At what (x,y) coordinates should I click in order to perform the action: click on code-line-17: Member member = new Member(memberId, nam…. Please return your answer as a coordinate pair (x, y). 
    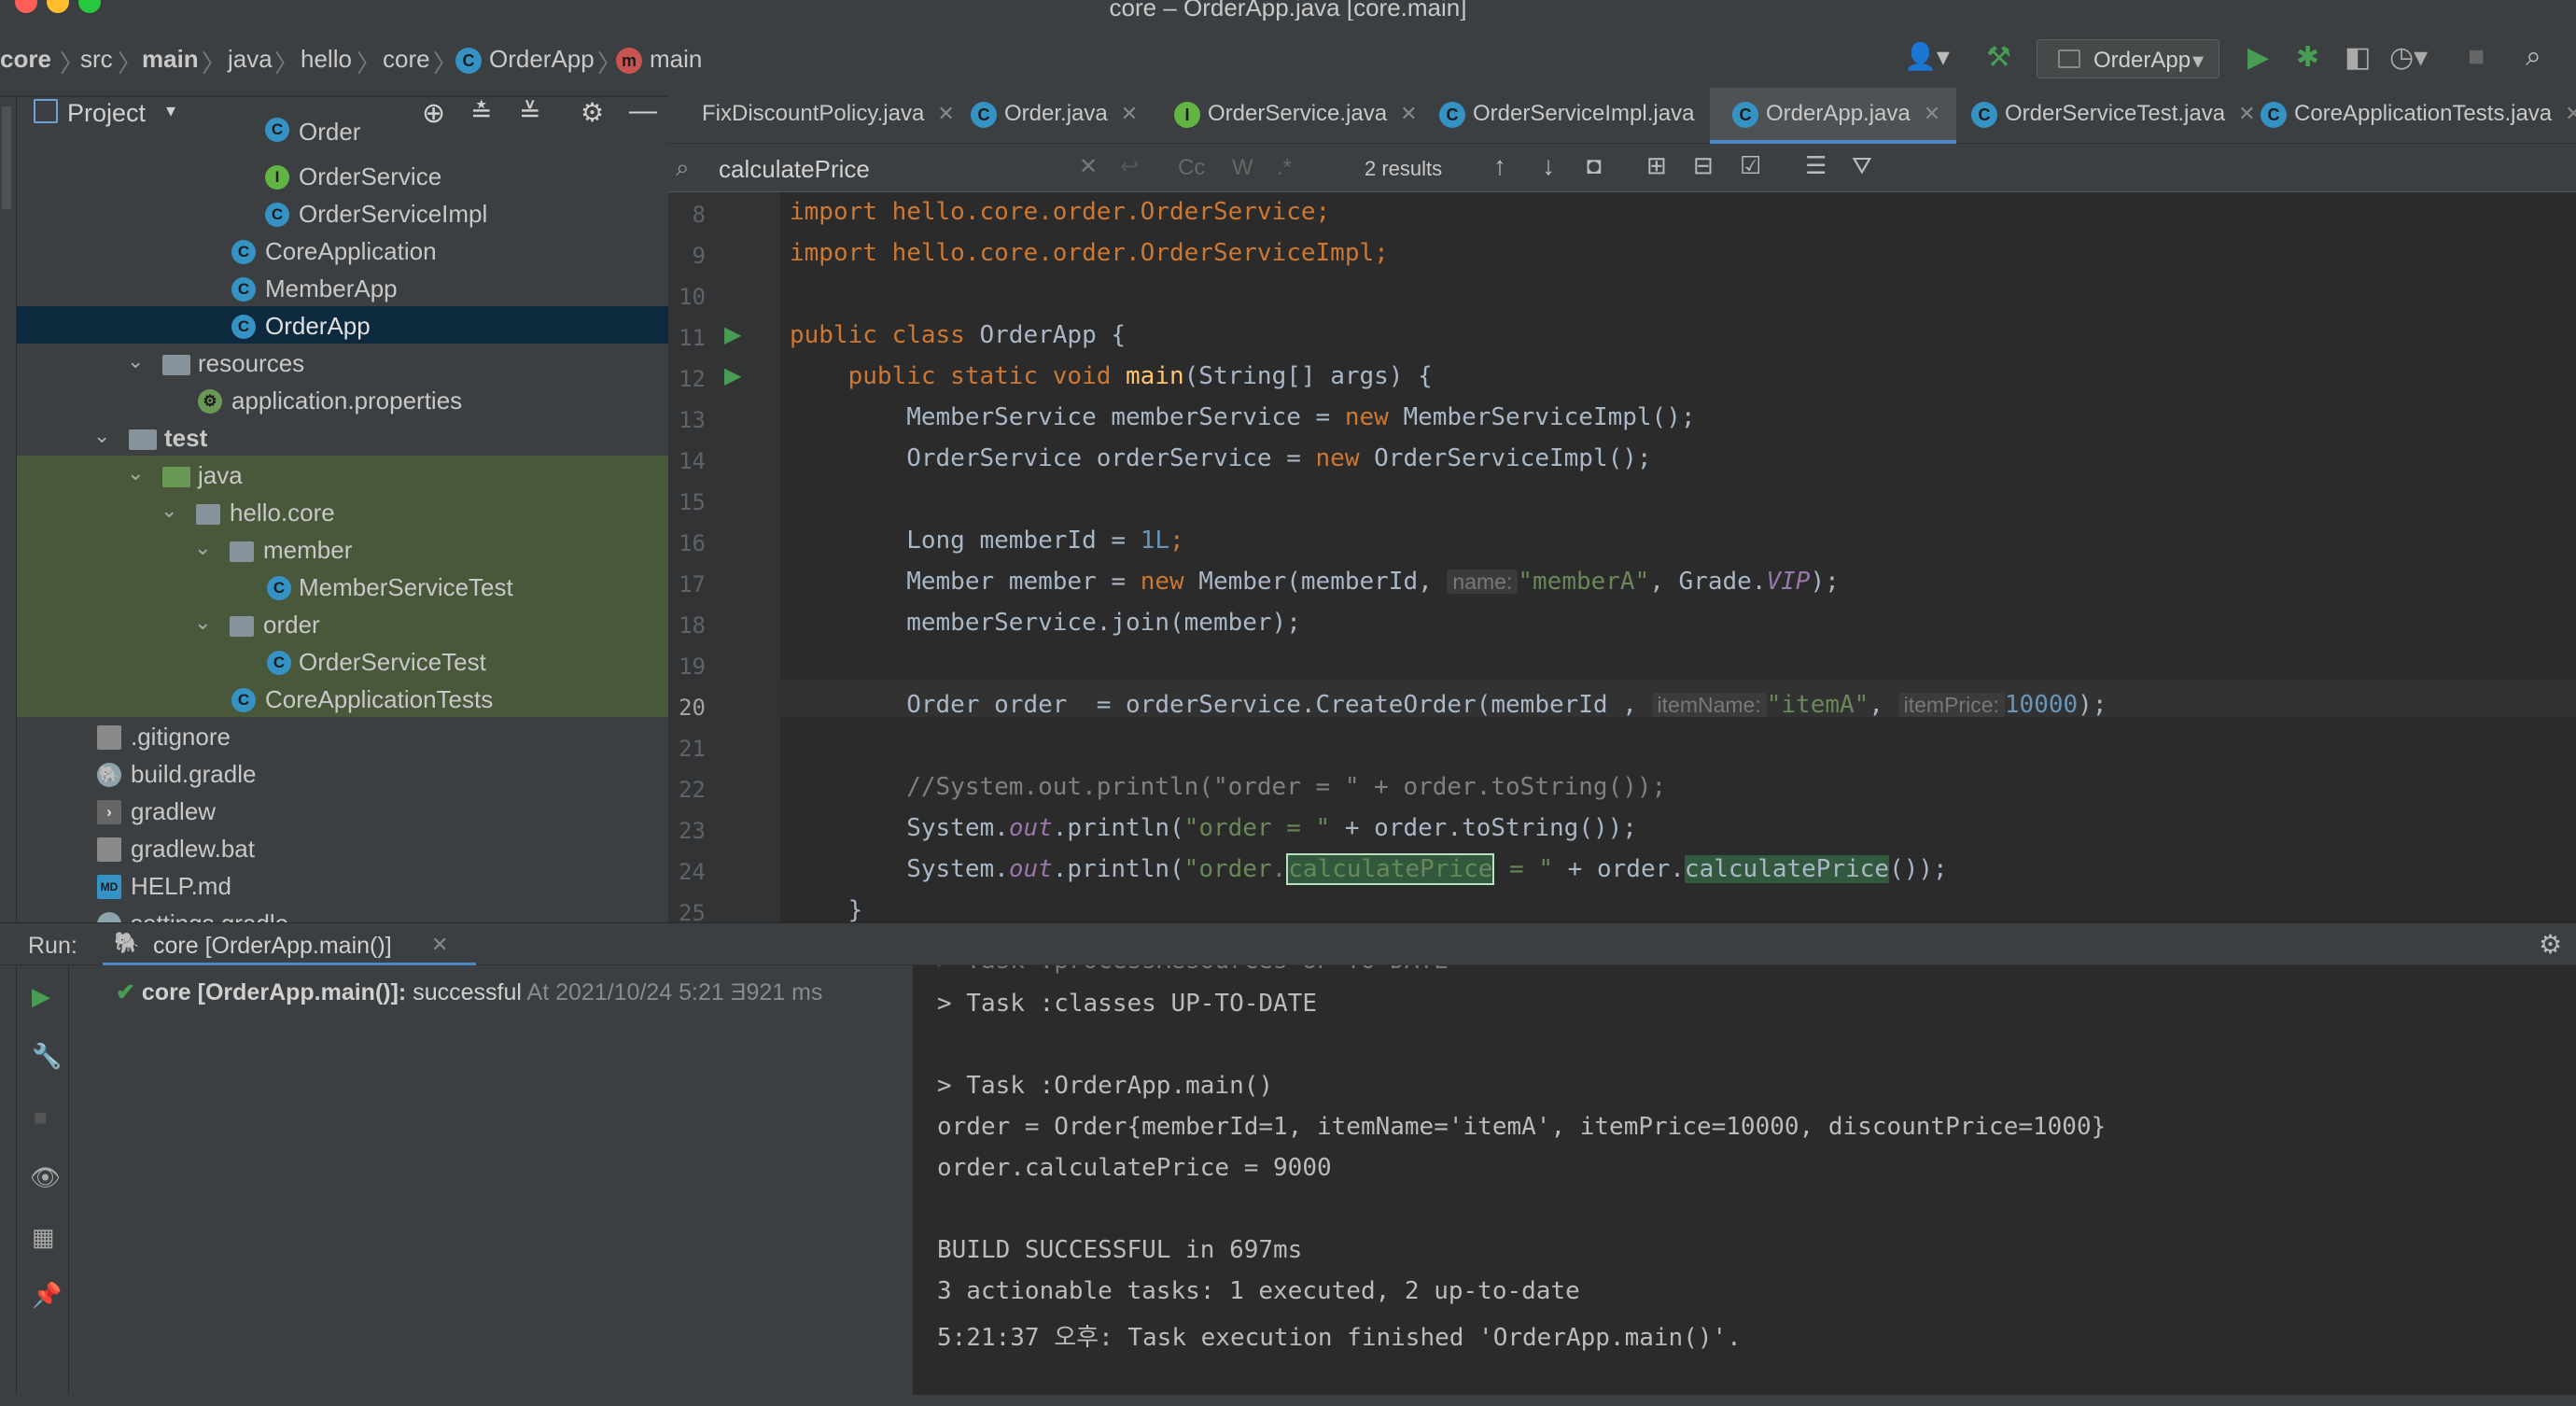
    Looking at the image, I should click on (1315, 582).